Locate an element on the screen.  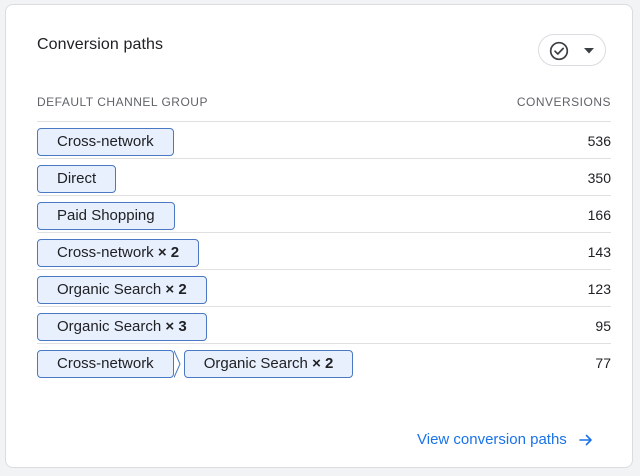
table-row: Paid Shopping 166 is located at coordinates (324, 213).